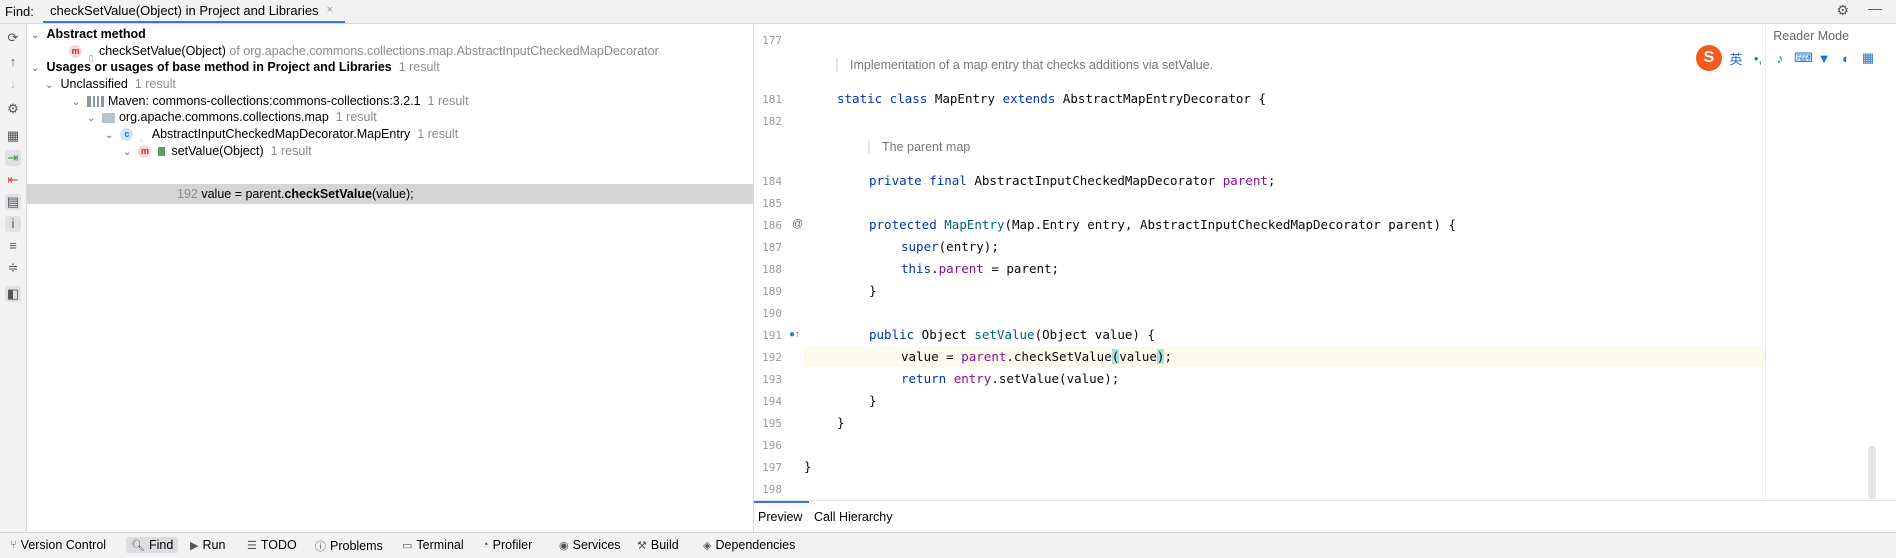 The image size is (1896, 558). I want to click on tool-dependencies: ◈ Dependencies, so click(749, 545).